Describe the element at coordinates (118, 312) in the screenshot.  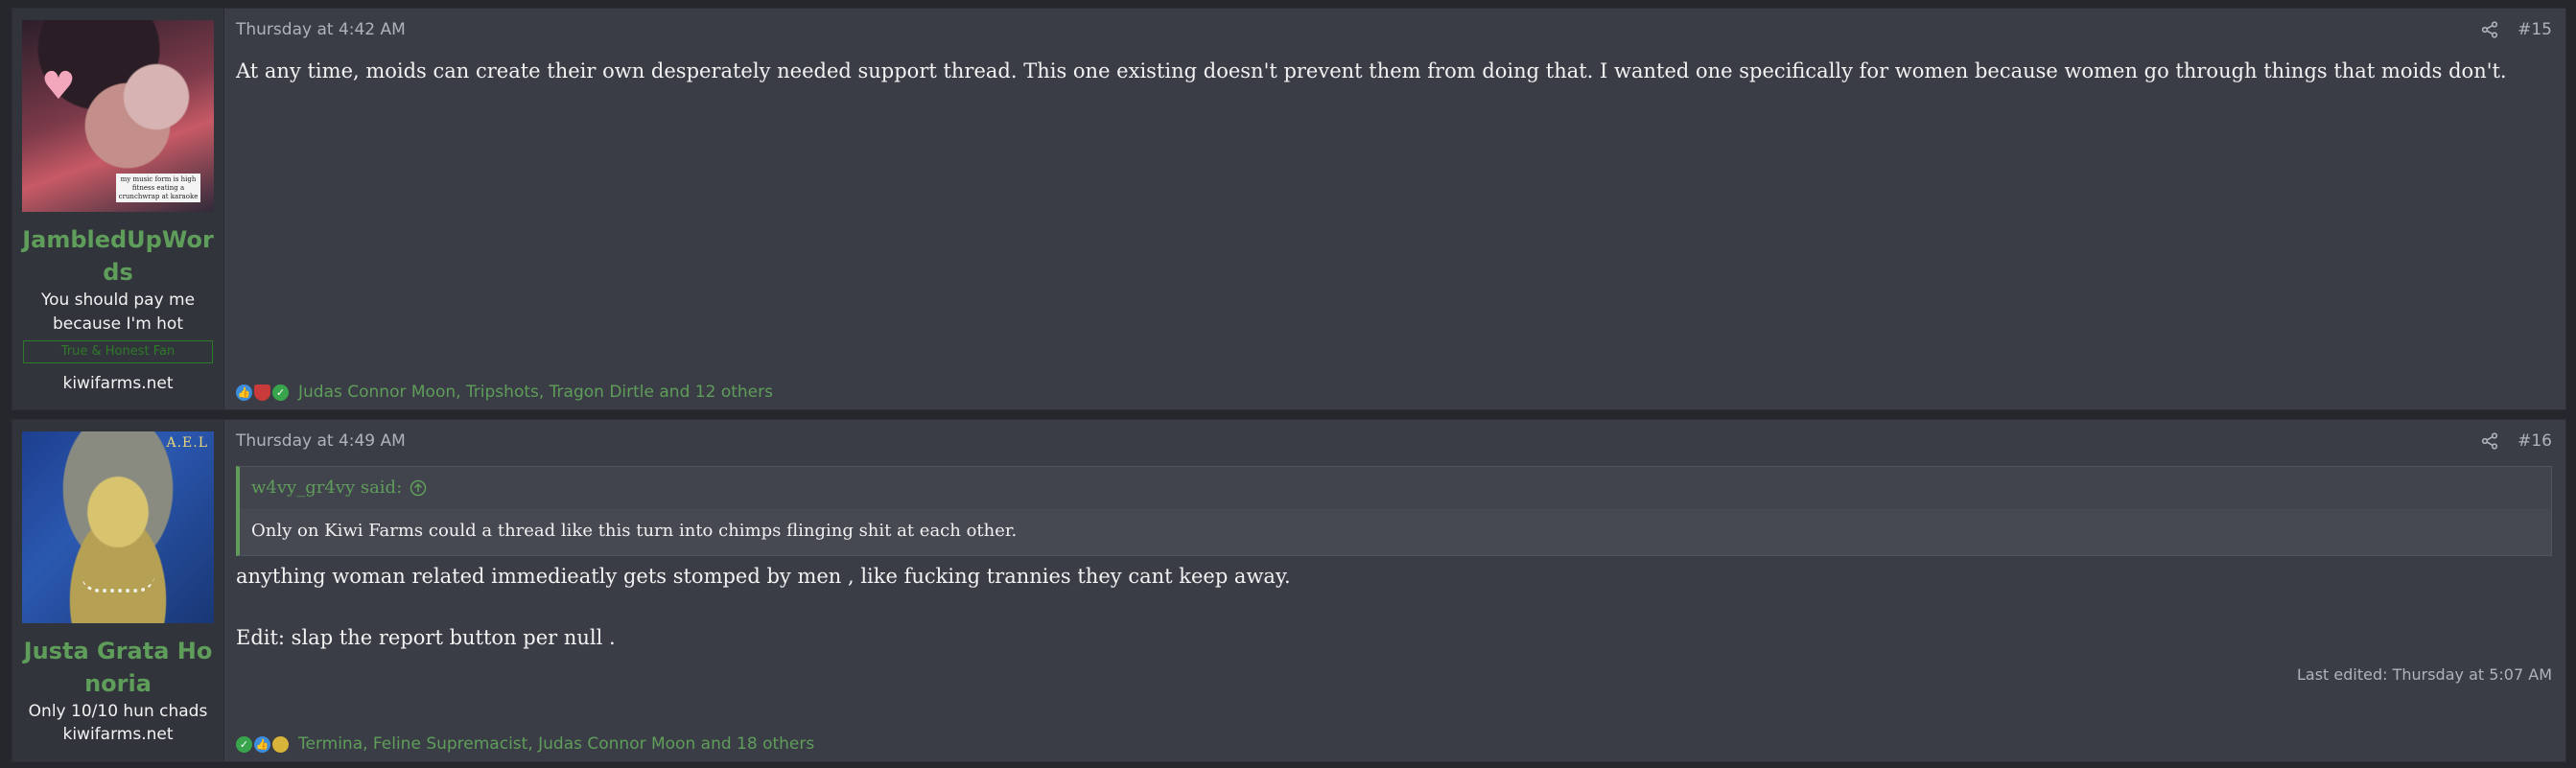
I see `user-title: You should pay me because I'm hot` at that location.